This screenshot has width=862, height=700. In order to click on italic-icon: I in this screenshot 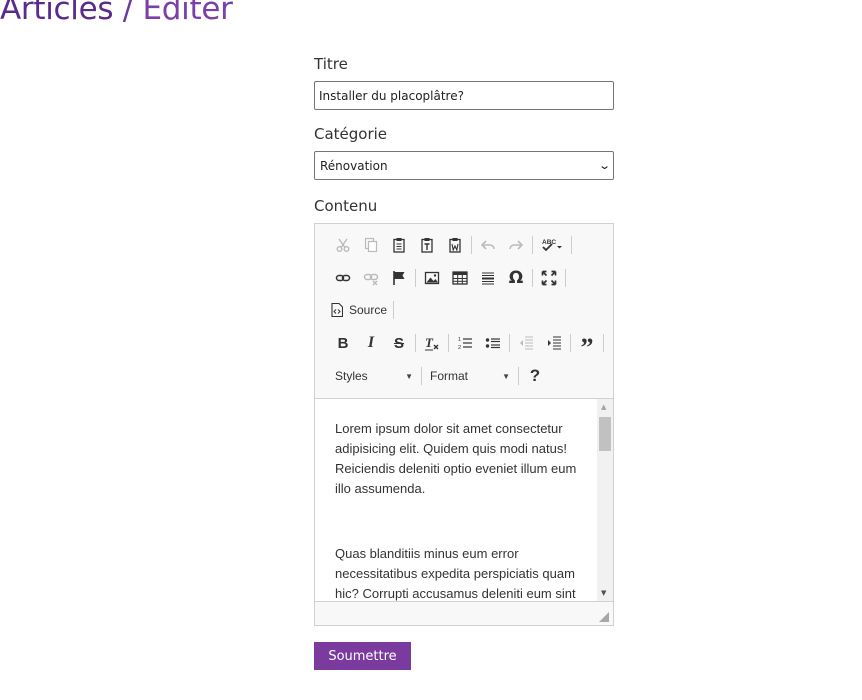, I will do `click(371, 343)`.